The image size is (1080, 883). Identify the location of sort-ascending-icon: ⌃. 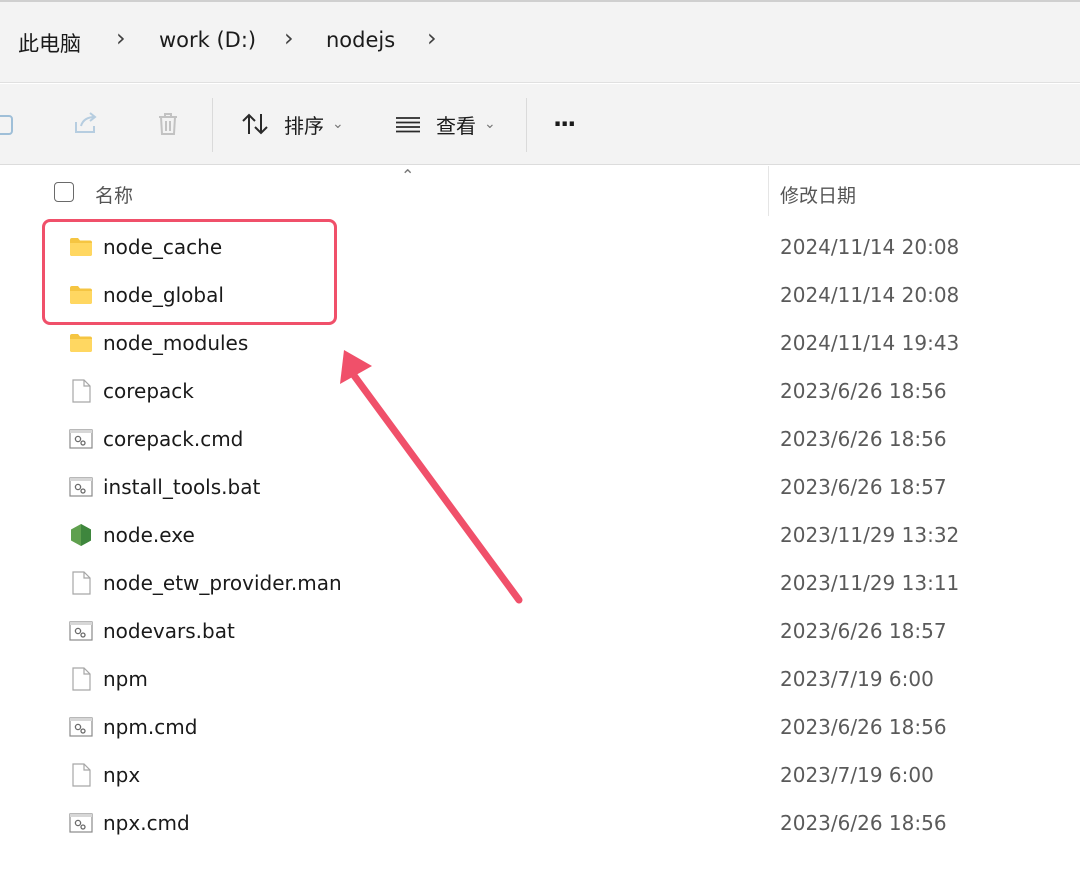
(408, 175).